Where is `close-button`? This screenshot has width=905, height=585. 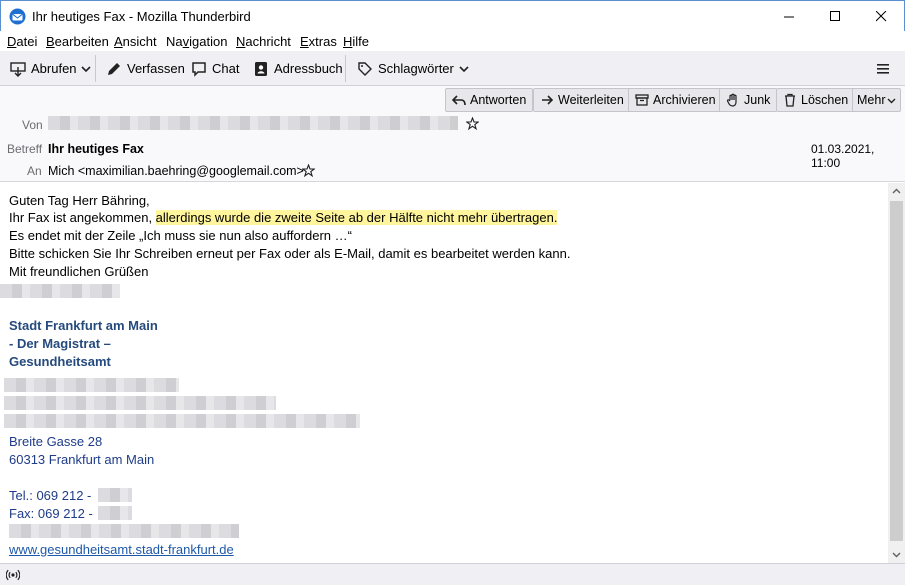 close-button is located at coordinates (881, 16).